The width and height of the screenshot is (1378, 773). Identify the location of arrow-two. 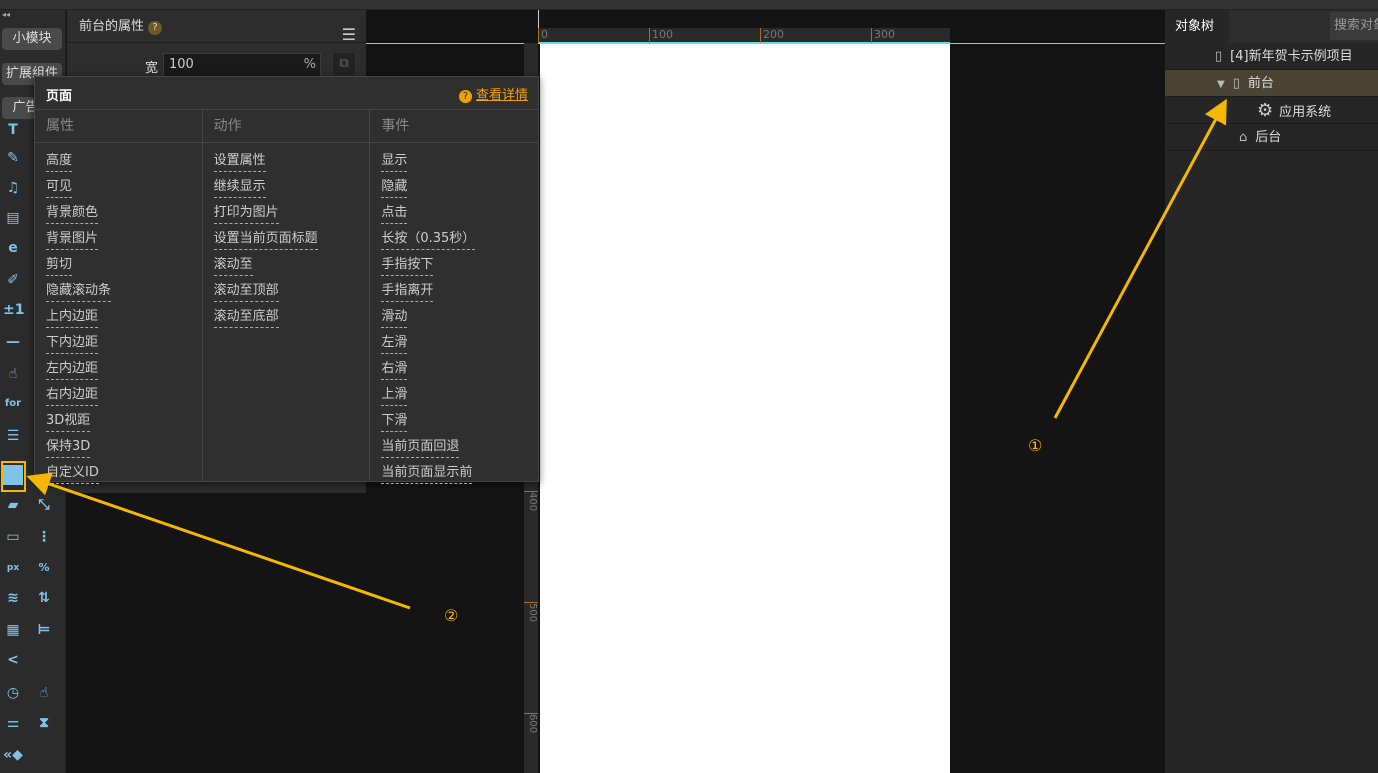
(218, 541).